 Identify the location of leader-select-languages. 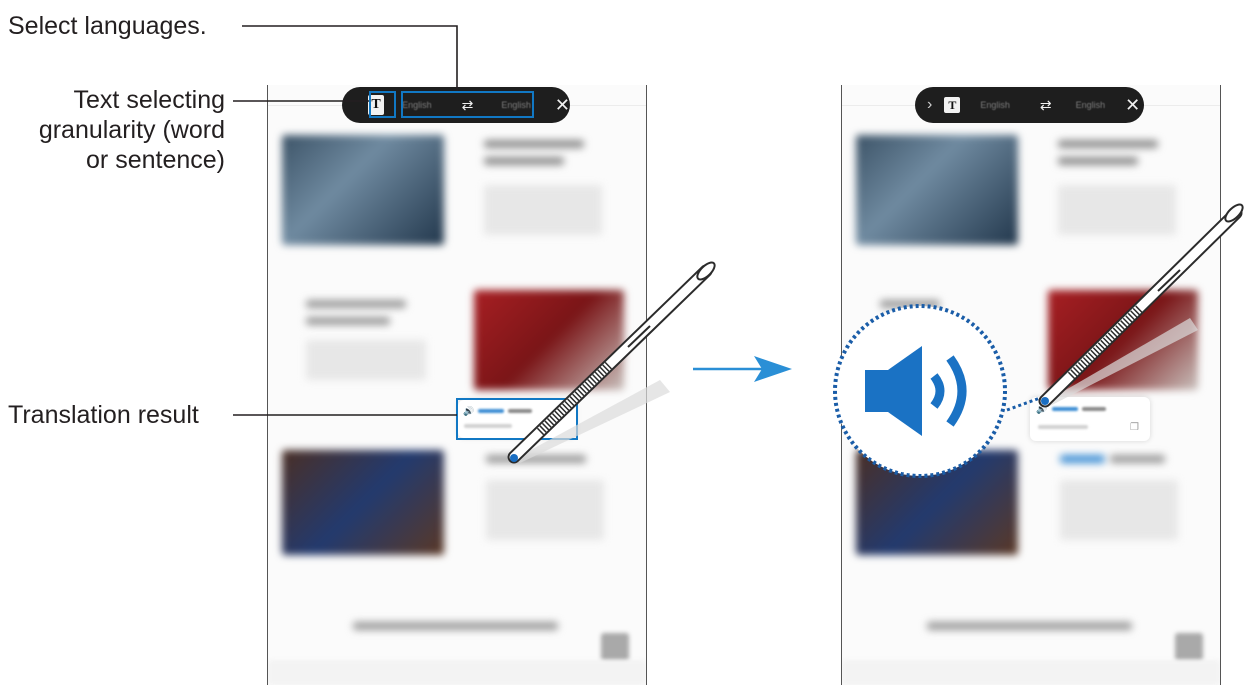
(350, 58).